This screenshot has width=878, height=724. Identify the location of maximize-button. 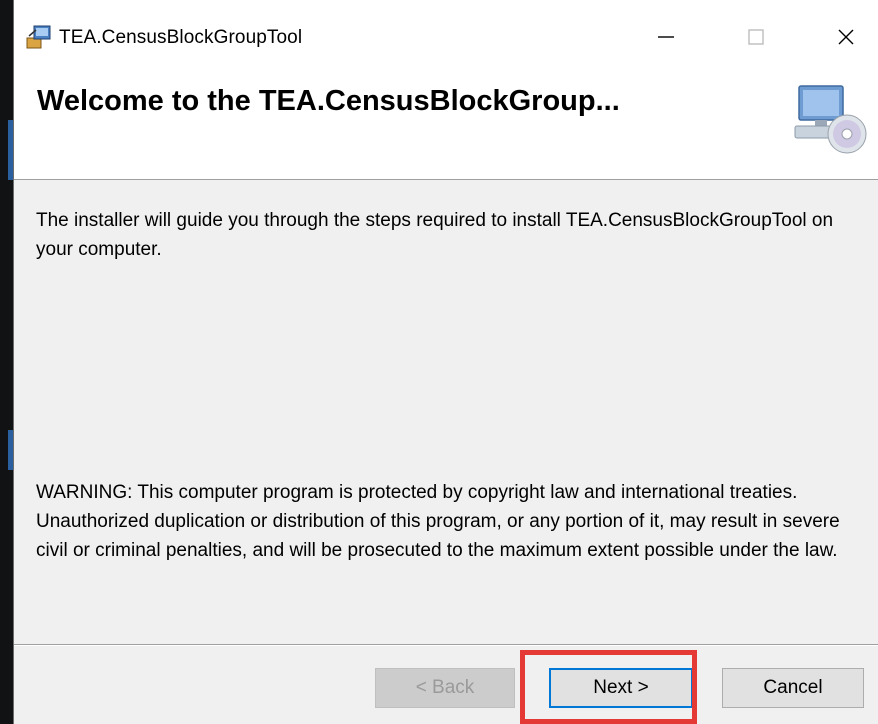
(756, 37).